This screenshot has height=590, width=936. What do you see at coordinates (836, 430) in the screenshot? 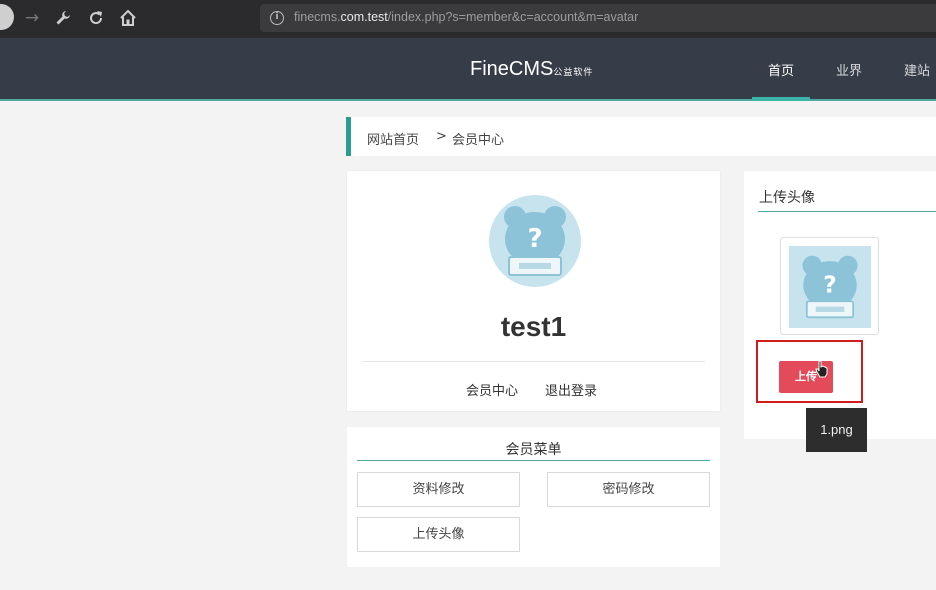
I see `file-tooltip: 1.png` at bounding box center [836, 430].